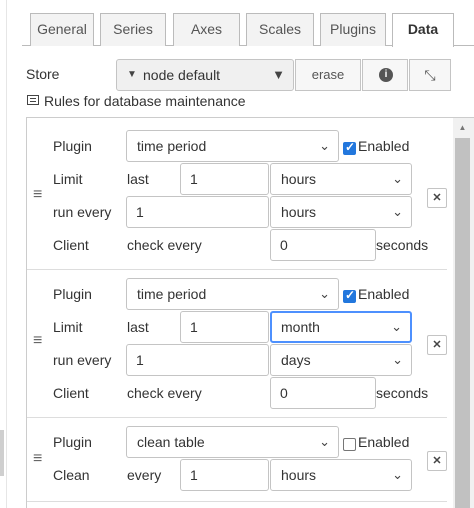 The height and width of the screenshot is (508, 474). Describe the element at coordinates (144, 475) in the screenshot. I see `clean-text: every` at that location.